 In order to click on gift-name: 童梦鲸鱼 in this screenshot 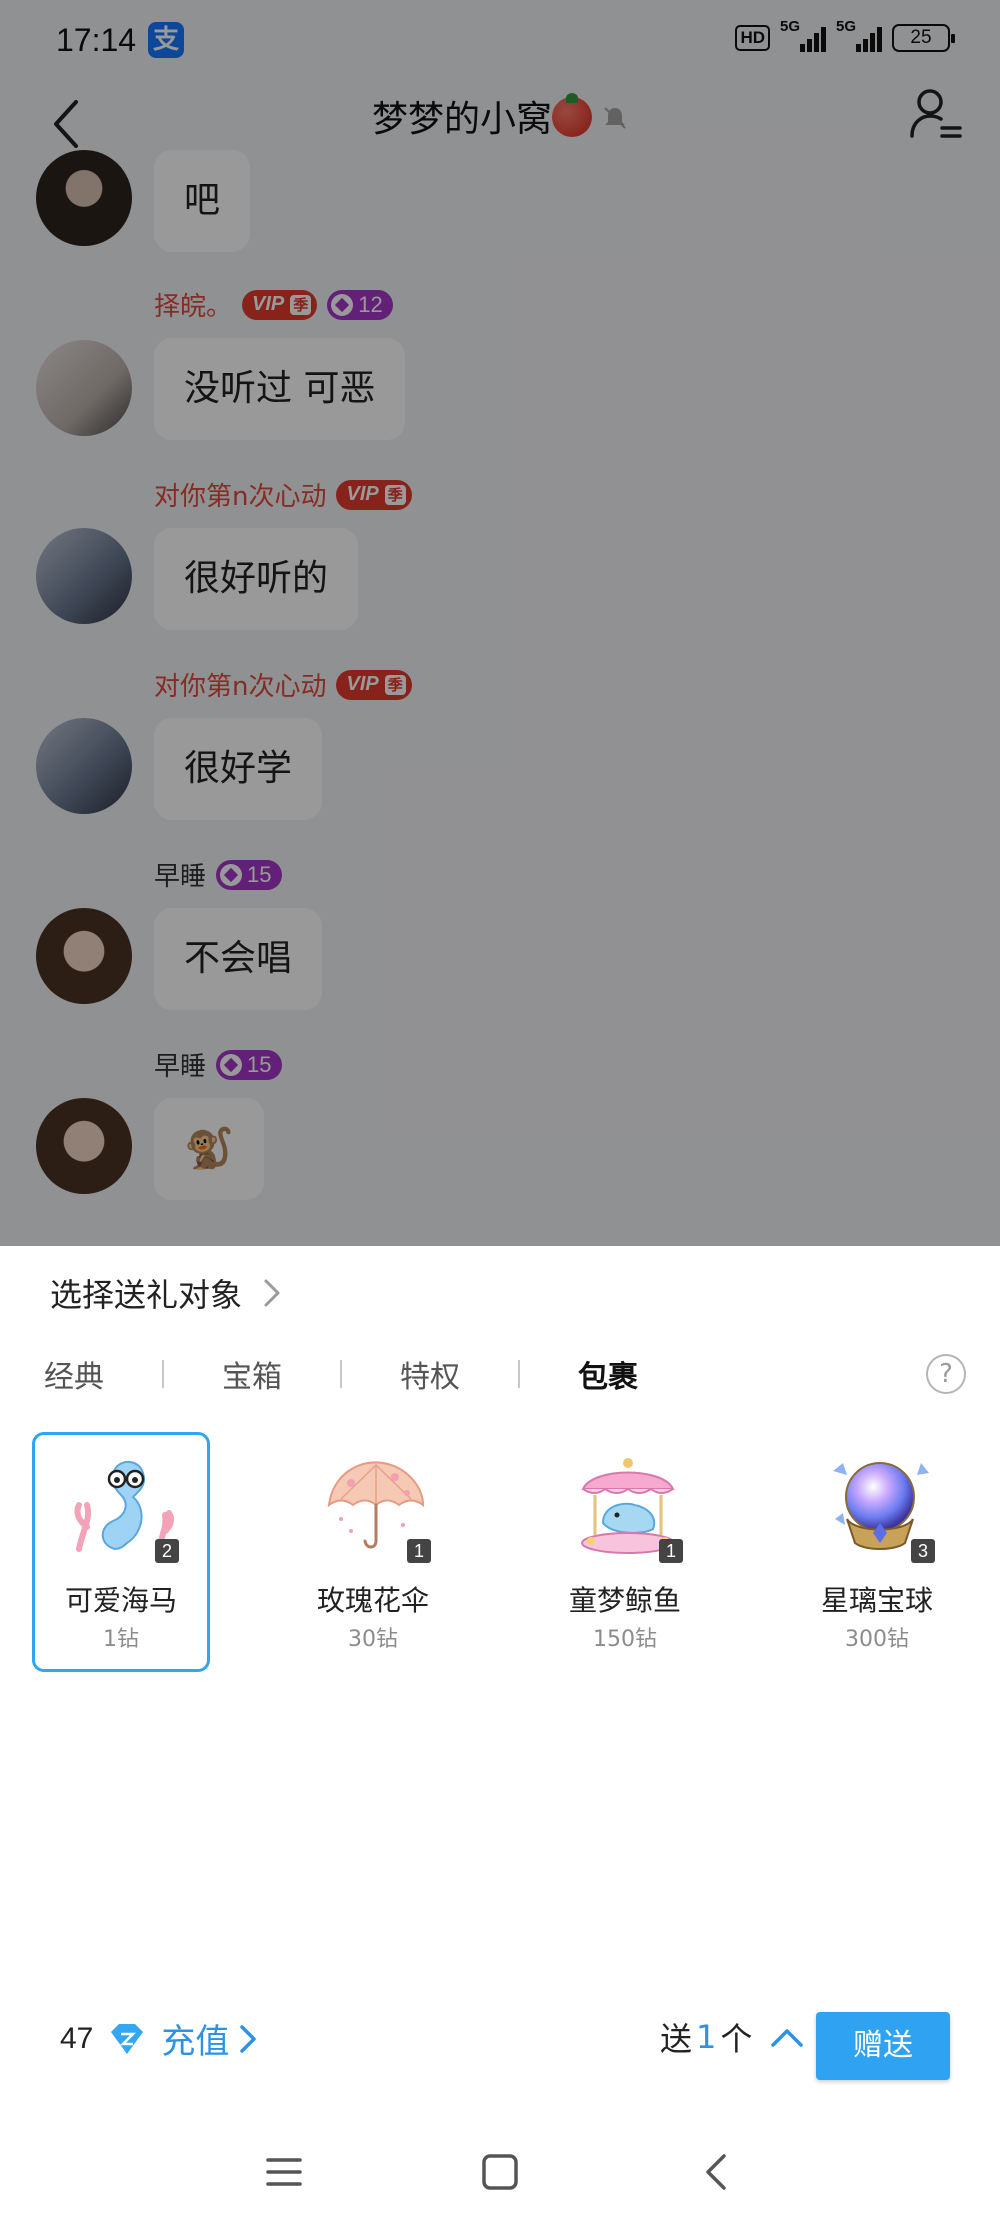, I will do `click(624, 1600)`.